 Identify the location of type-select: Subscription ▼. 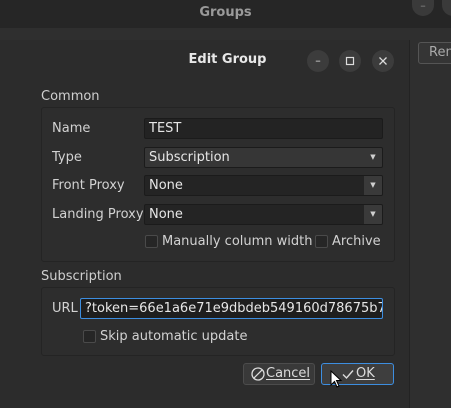
(263, 157).